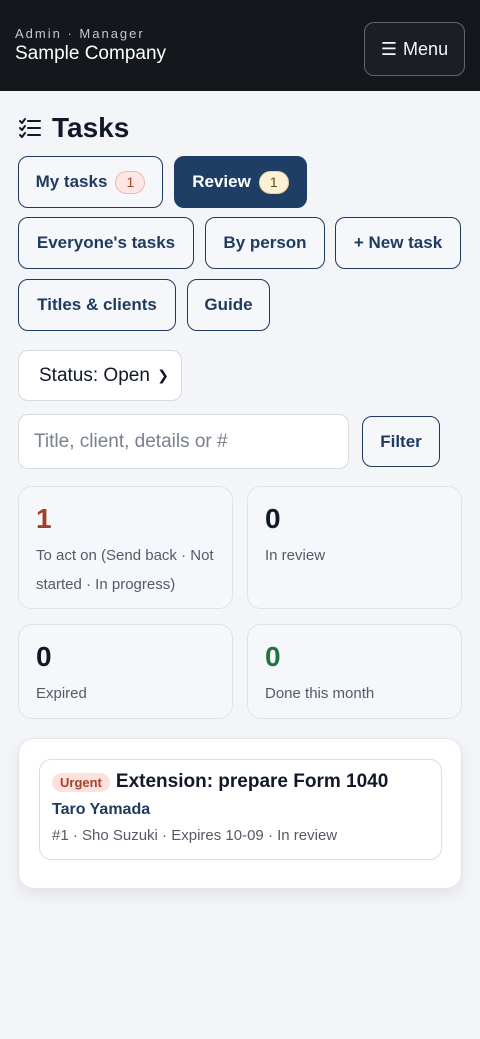  I want to click on review-count-badge: 1, so click(273, 182).